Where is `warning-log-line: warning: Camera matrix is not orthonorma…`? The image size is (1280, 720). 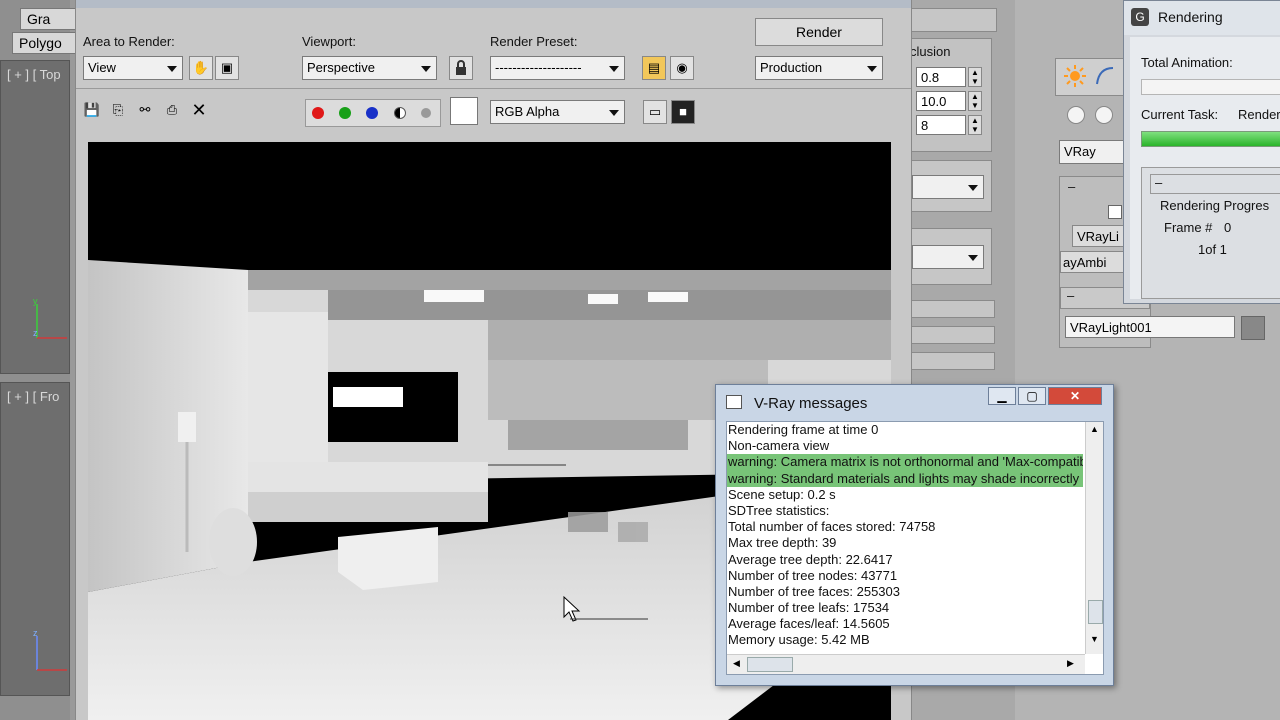 warning-log-line: warning: Camera matrix is not orthonorma… is located at coordinates (905, 462).